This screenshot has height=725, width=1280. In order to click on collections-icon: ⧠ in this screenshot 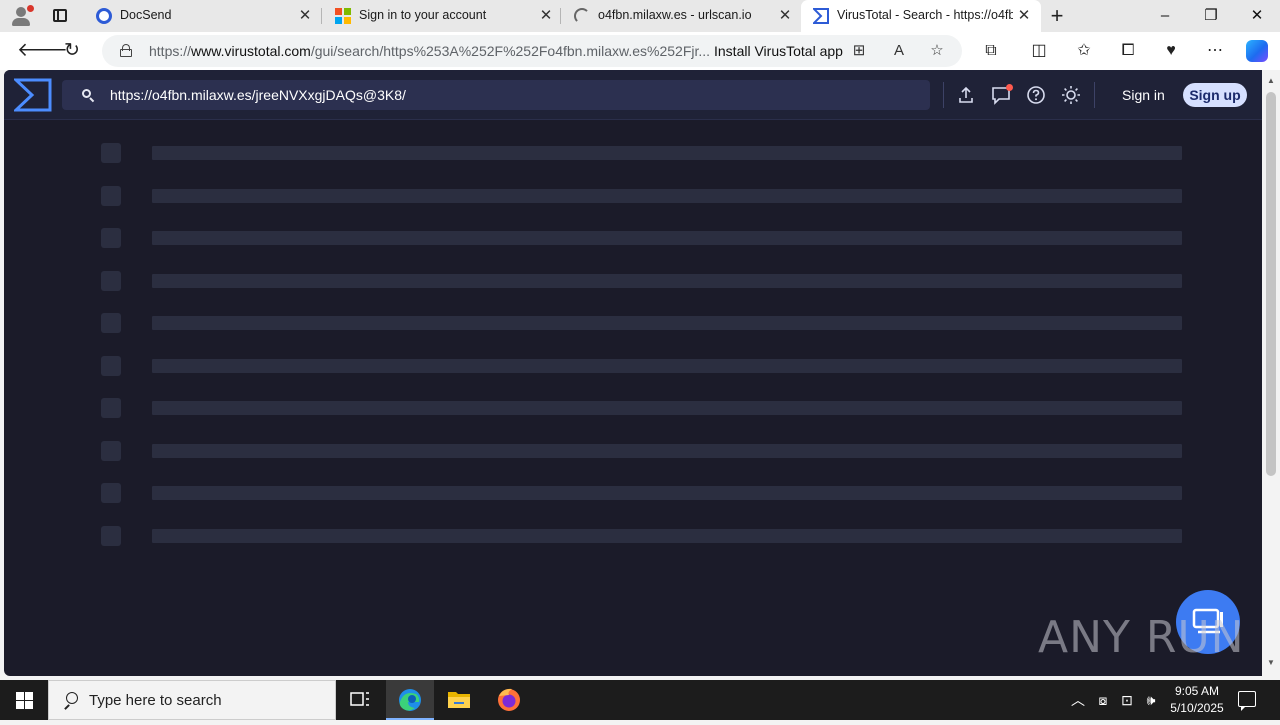, I will do `click(1128, 51)`.